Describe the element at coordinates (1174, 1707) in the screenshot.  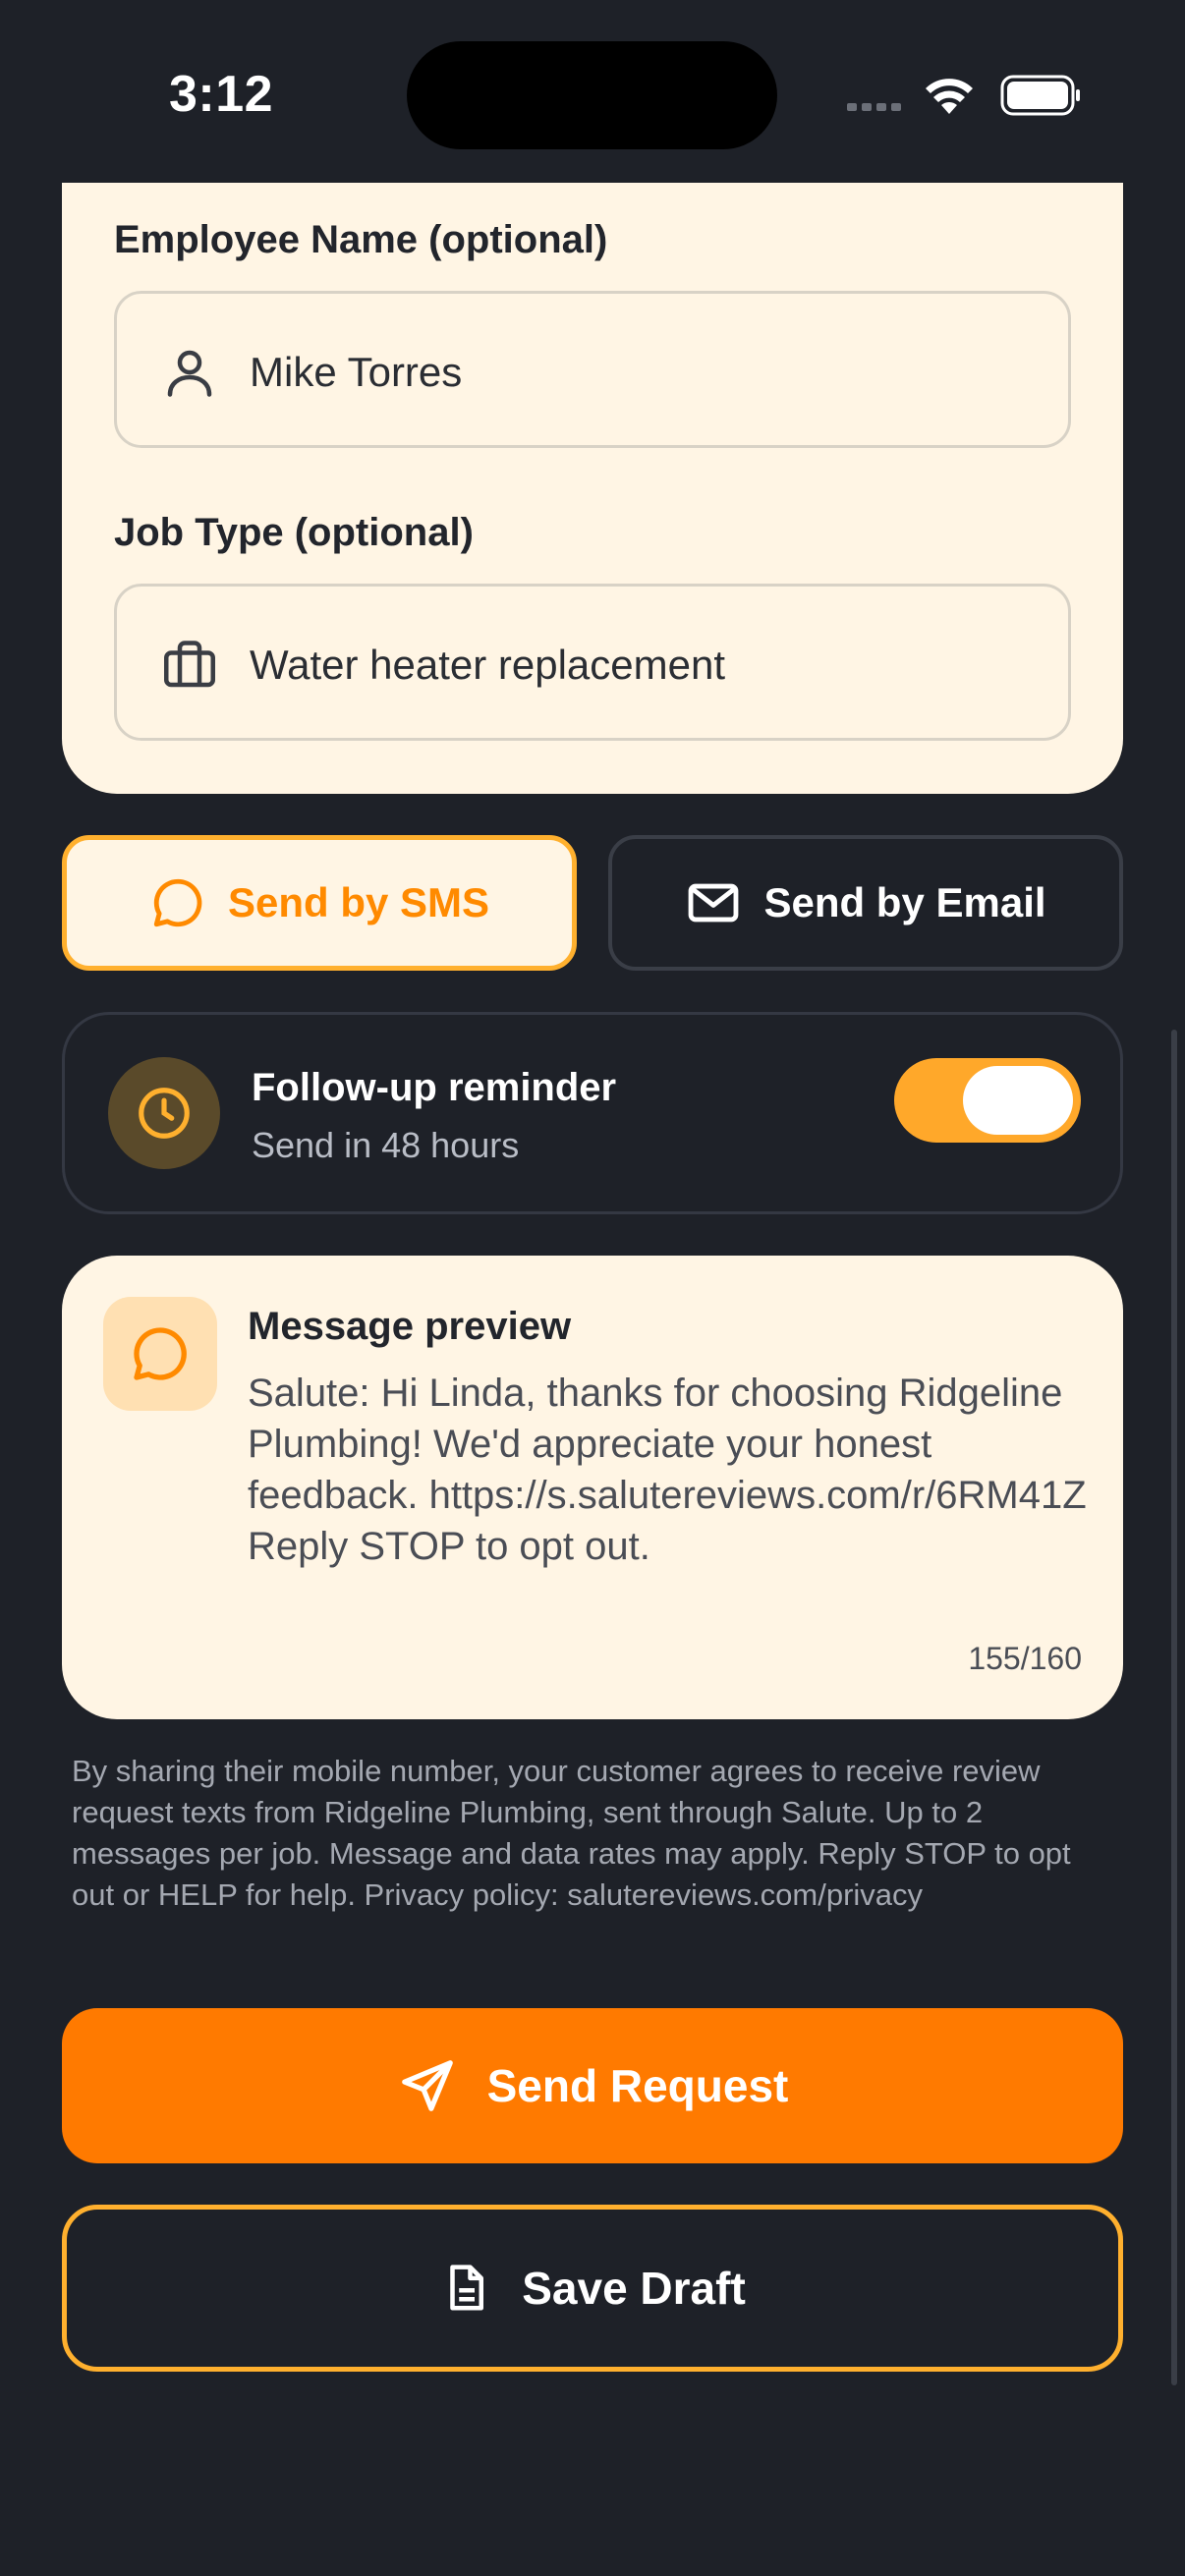
I see `scrollbar` at that location.